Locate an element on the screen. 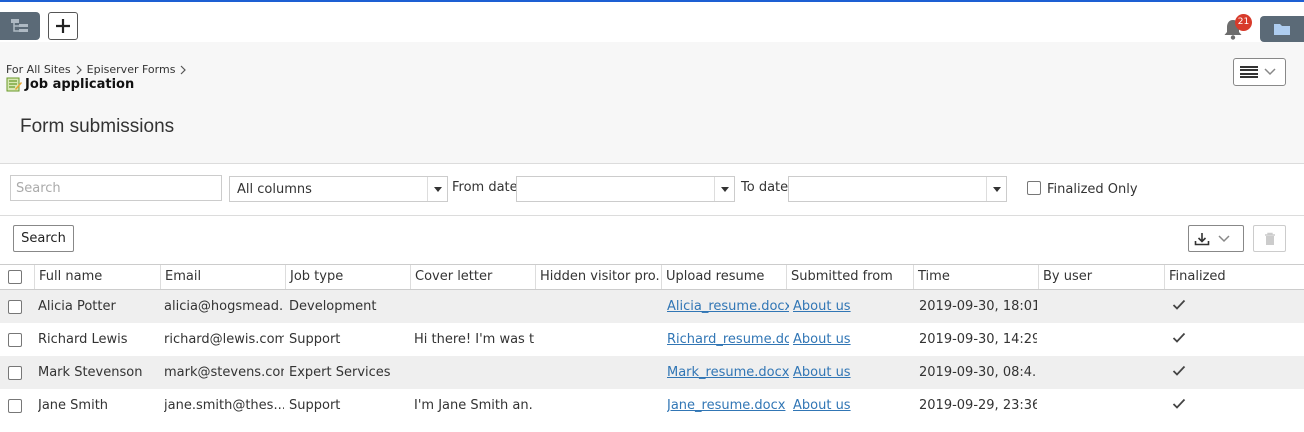 The image size is (1304, 432). column-header-full-name: Full name is located at coordinates (97, 277).